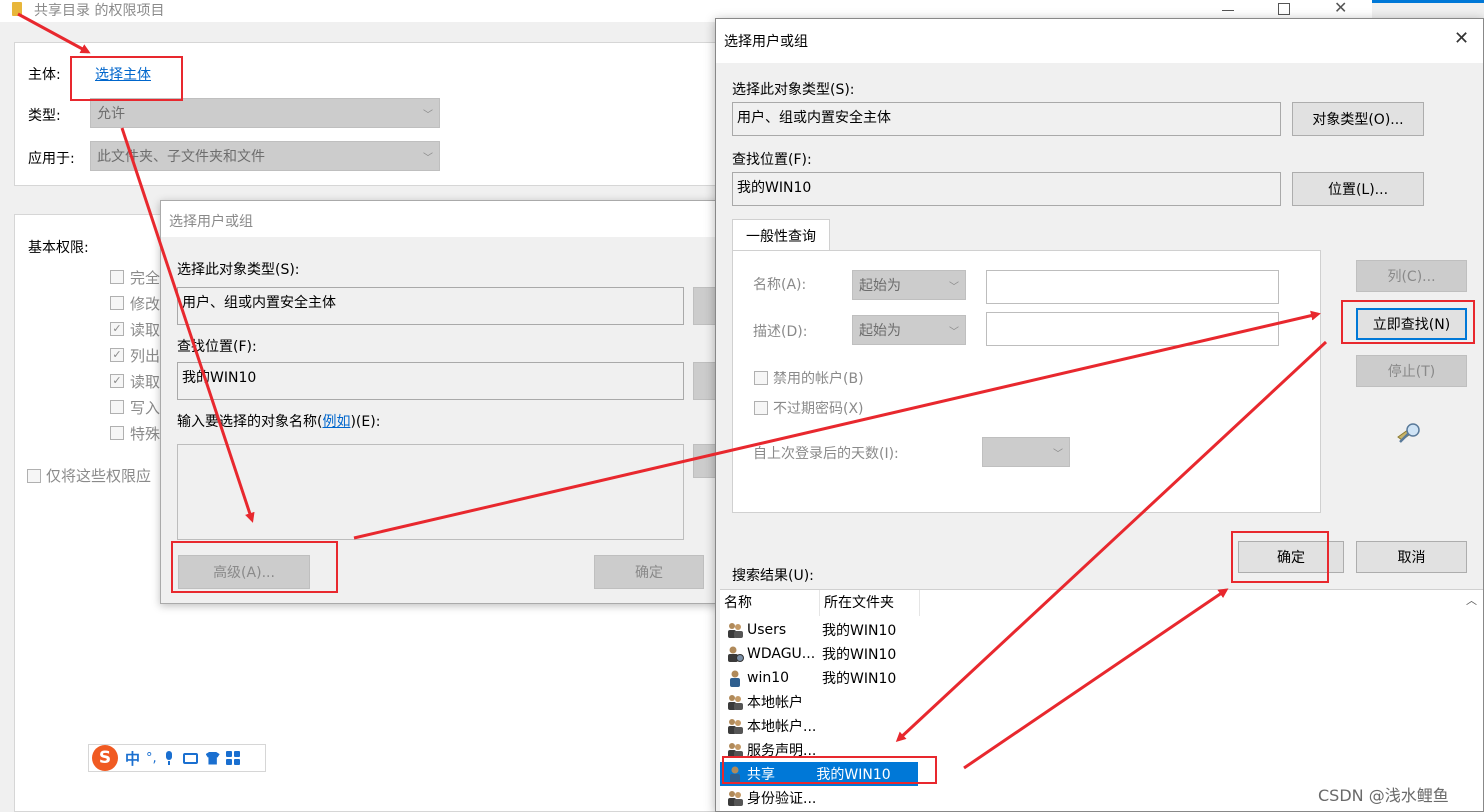 The height and width of the screenshot is (812, 1484). What do you see at coordinates (187, 325) in the screenshot?
I see `arrow-to-advanced` at bounding box center [187, 325].